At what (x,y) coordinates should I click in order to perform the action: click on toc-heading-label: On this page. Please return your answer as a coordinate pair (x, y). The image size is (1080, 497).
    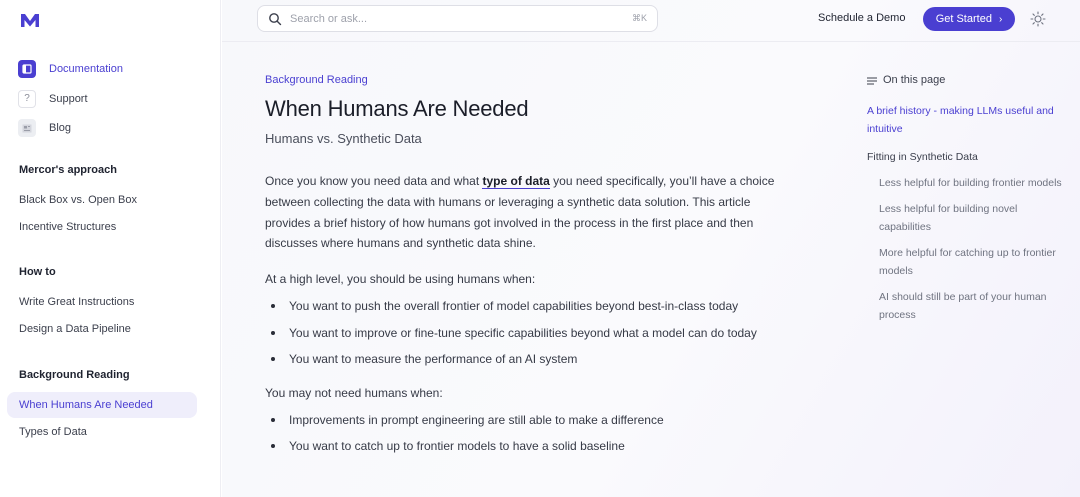
    Looking at the image, I should click on (914, 80).